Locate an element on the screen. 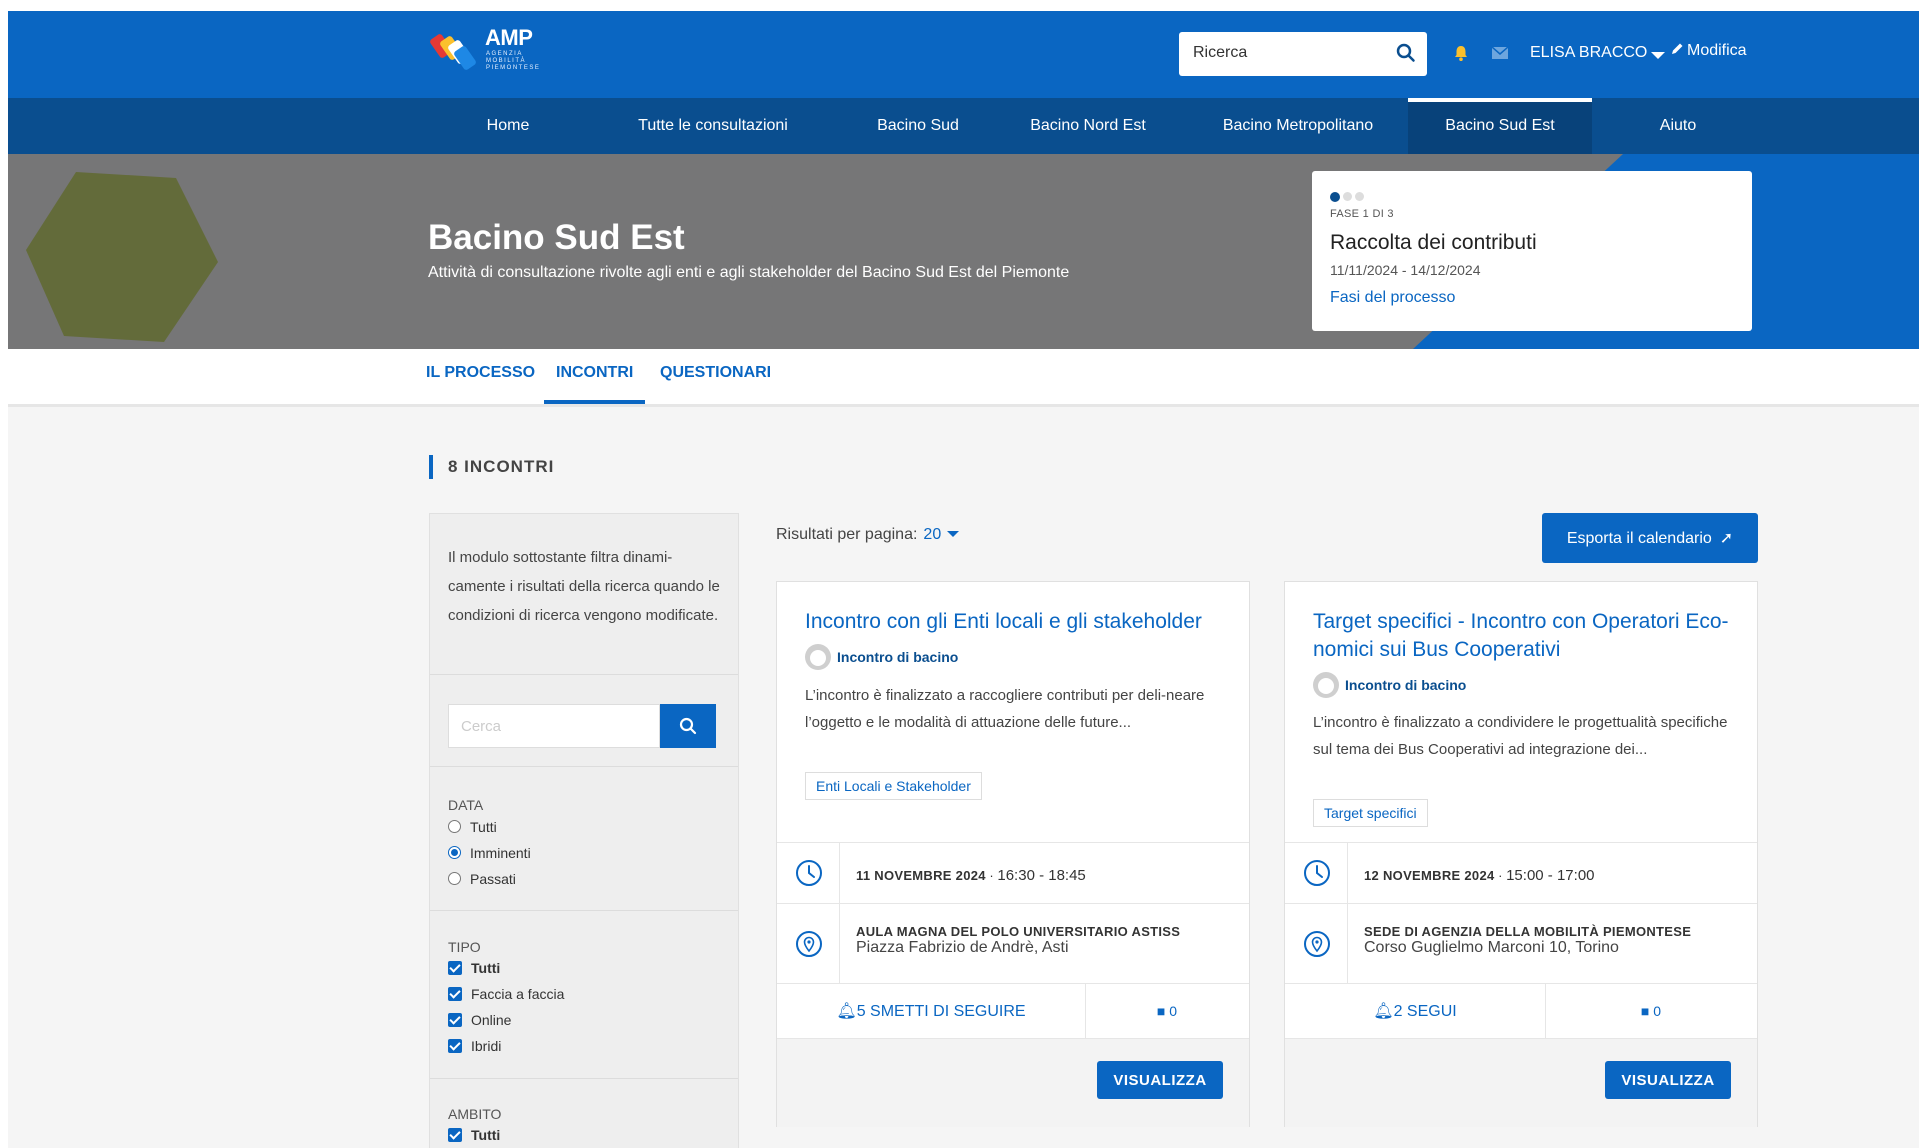 The height and width of the screenshot is (1148, 1919). global-search is located at coordinates (1303, 54).